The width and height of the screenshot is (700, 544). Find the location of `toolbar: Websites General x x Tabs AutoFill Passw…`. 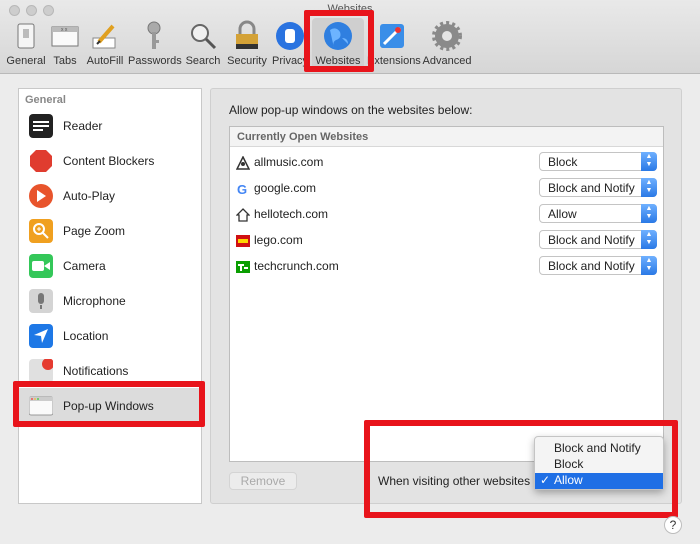

toolbar: Websites General x x Tabs AutoFill Passw… is located at coordinates (350, 37).